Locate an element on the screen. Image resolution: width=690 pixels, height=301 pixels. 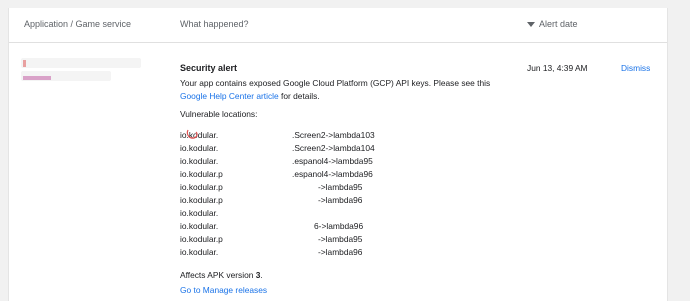
column-header-what-happened: What happened? is located at coordinates (214, 24).